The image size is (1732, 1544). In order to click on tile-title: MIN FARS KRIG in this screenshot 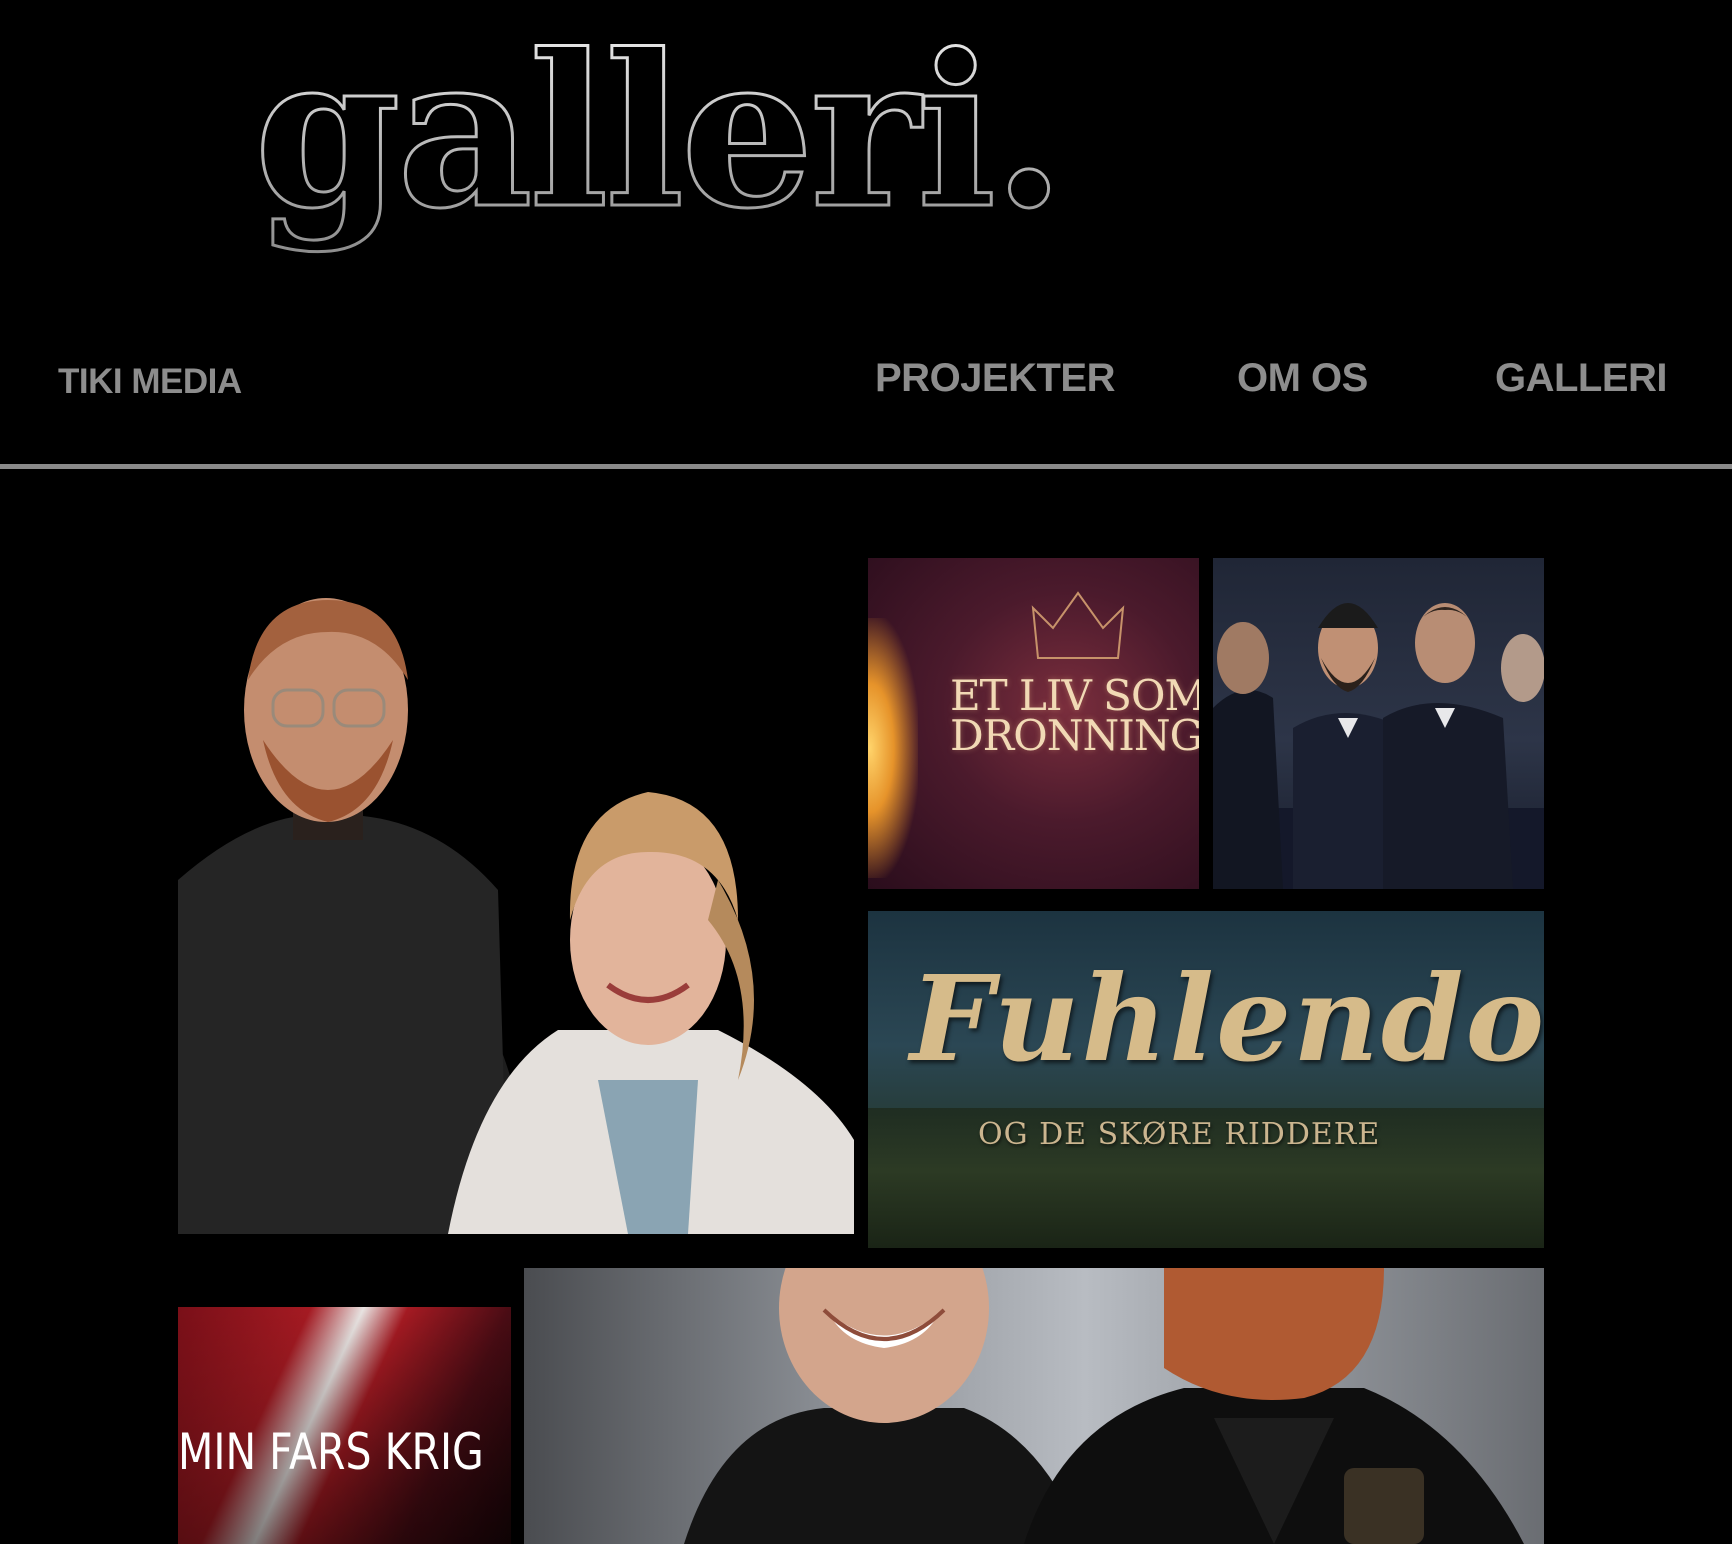, I will do `click(331, 1452)`.